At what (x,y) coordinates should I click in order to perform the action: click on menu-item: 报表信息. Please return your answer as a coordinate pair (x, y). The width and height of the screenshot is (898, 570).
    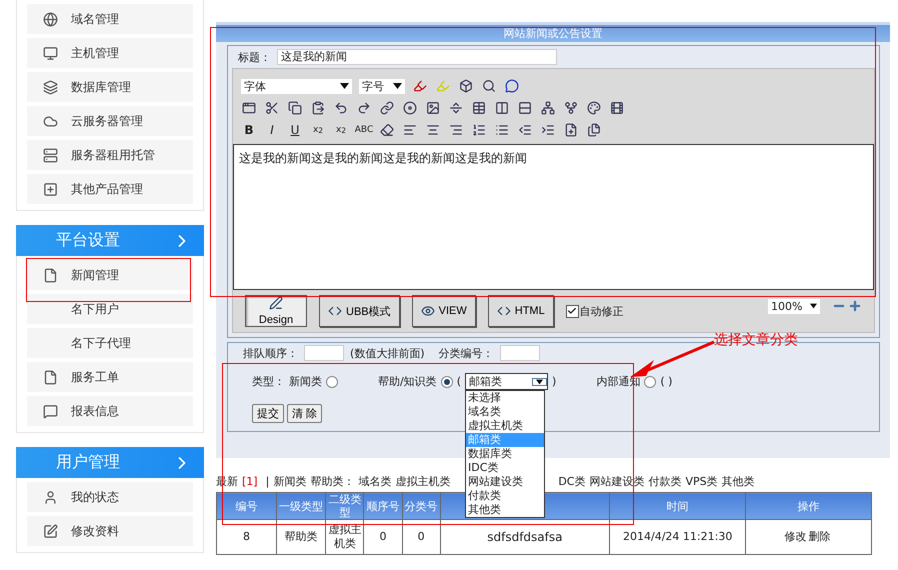
    Looking at the image, I should click on (110, 411).